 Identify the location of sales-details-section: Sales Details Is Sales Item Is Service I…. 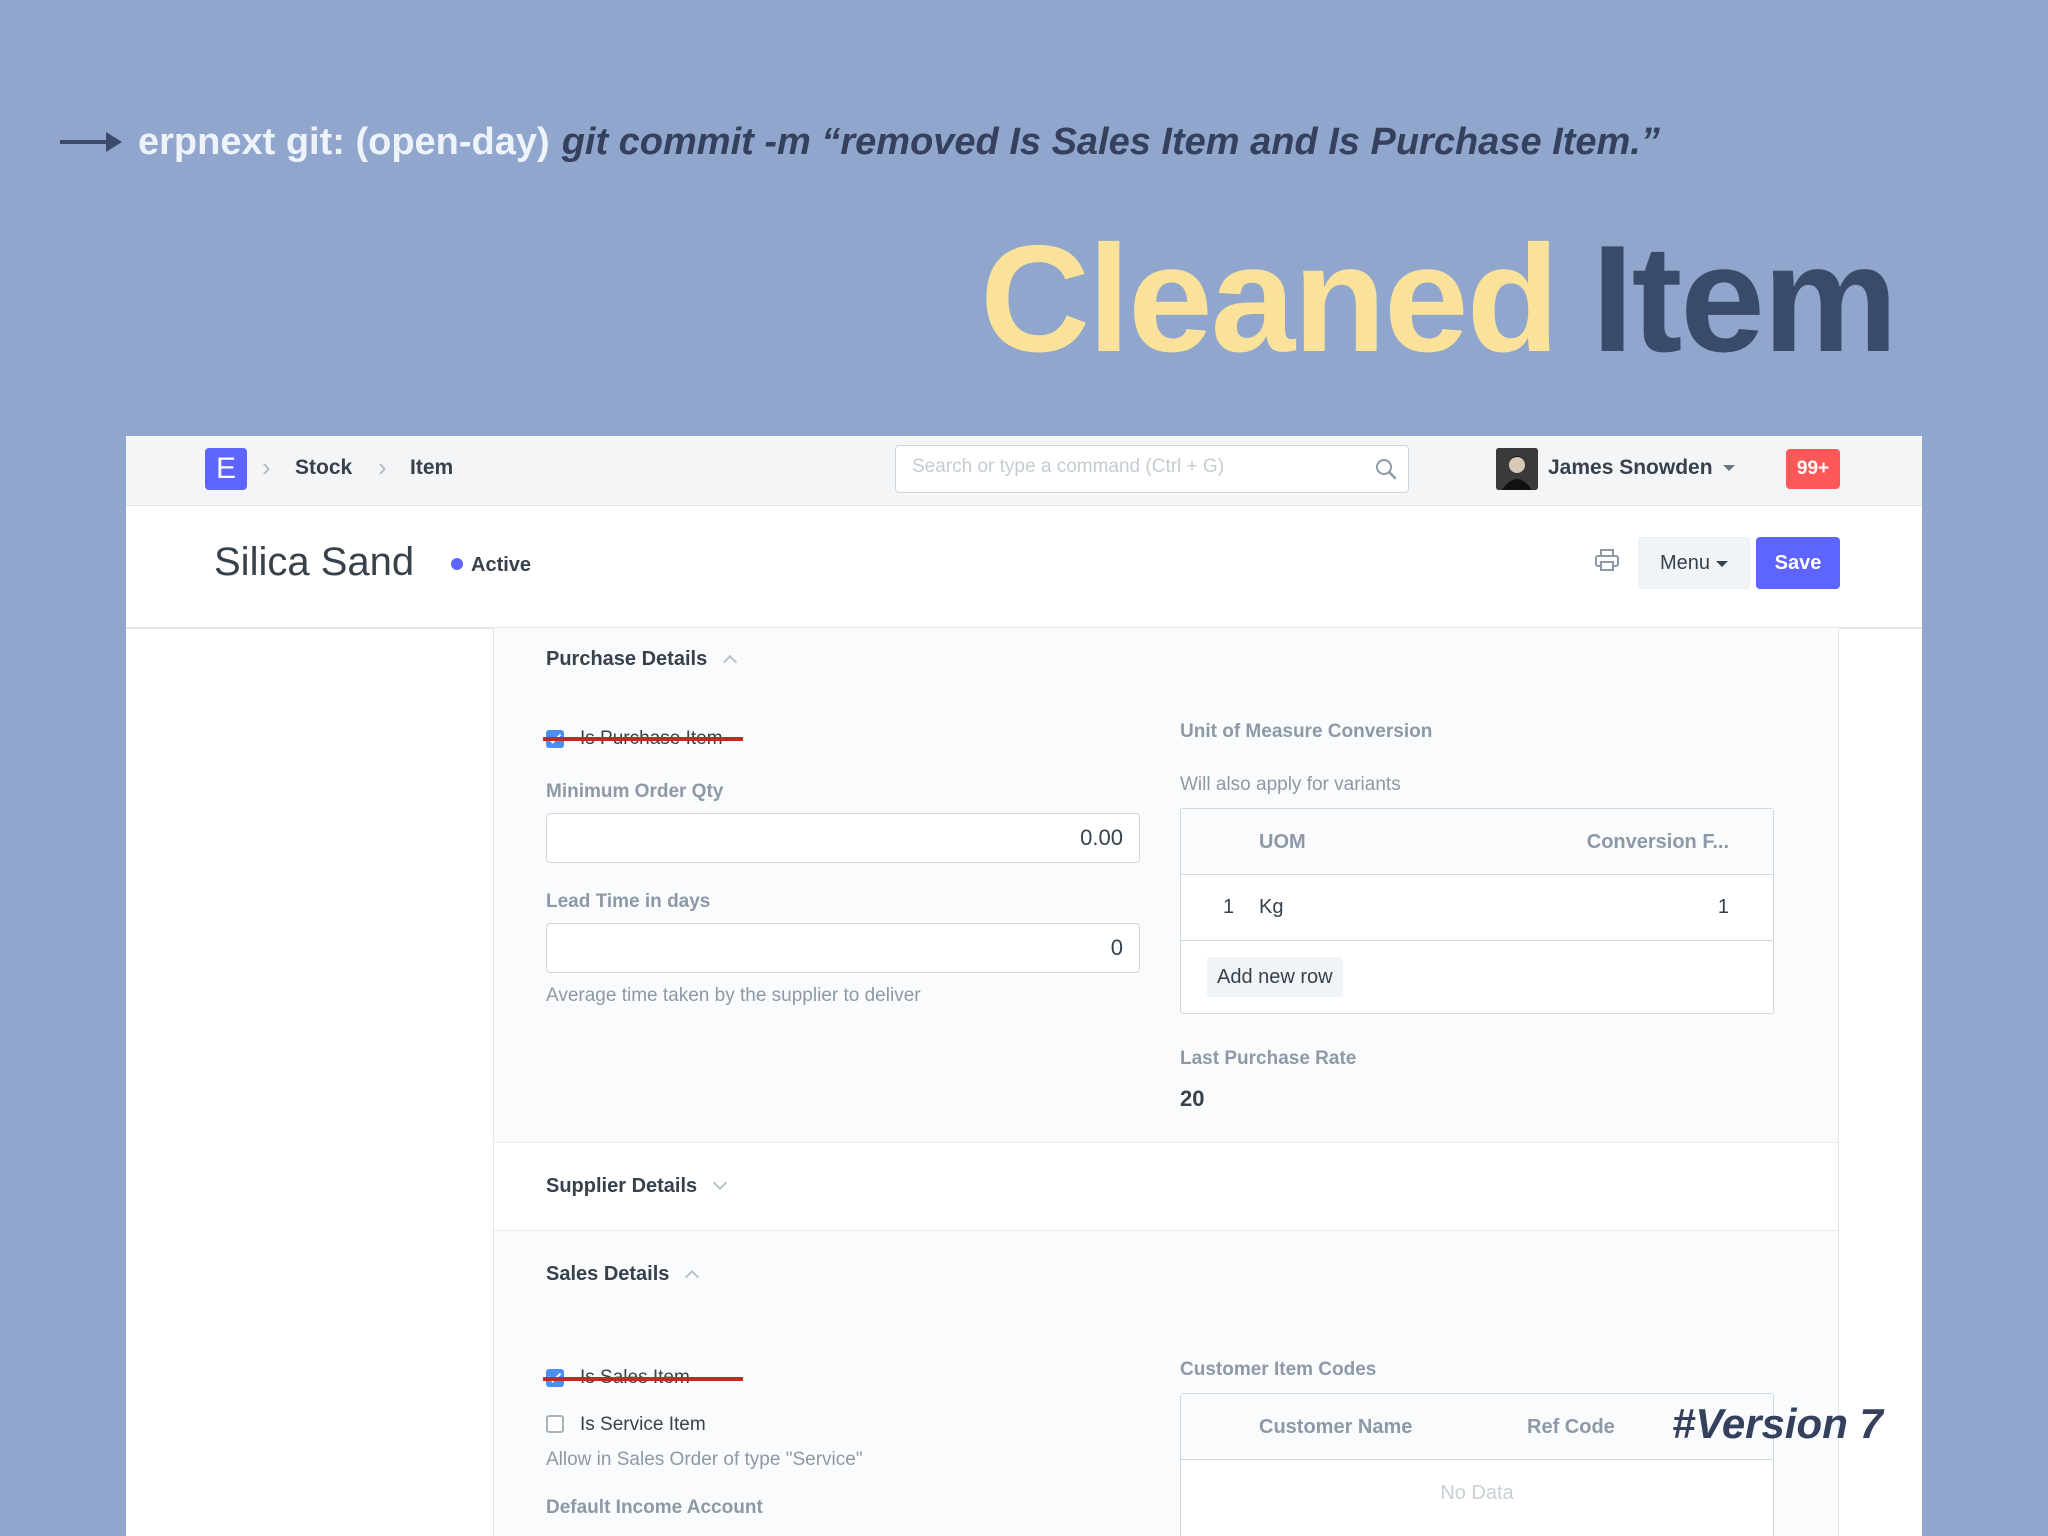
(1166, 1383).